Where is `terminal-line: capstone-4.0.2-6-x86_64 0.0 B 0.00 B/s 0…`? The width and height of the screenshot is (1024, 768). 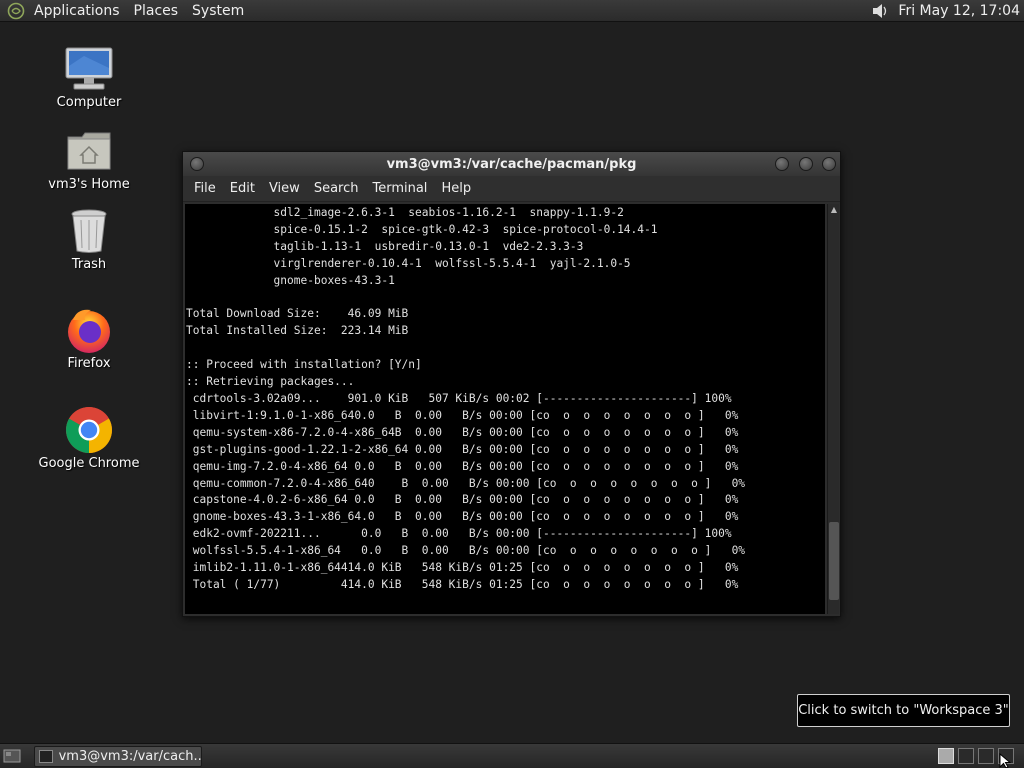
terminal-line: capstone-4.0.2-6-x86_64 0.0 B 0.00 B/s 0… is located at coordinates (462, 500).